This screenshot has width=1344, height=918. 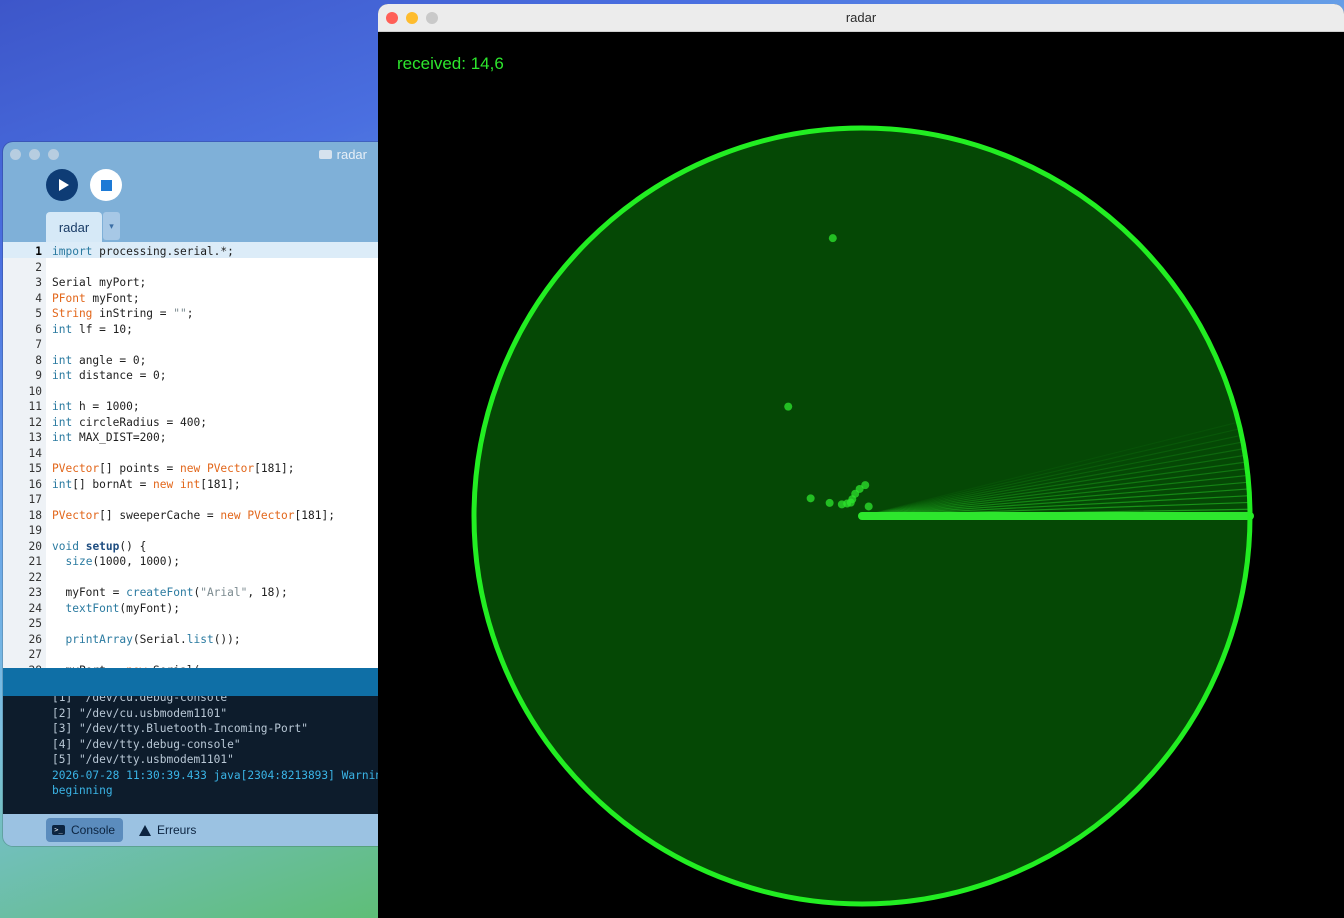 I want to click on code-token: distance = 0;, so click(x=119, y=375).